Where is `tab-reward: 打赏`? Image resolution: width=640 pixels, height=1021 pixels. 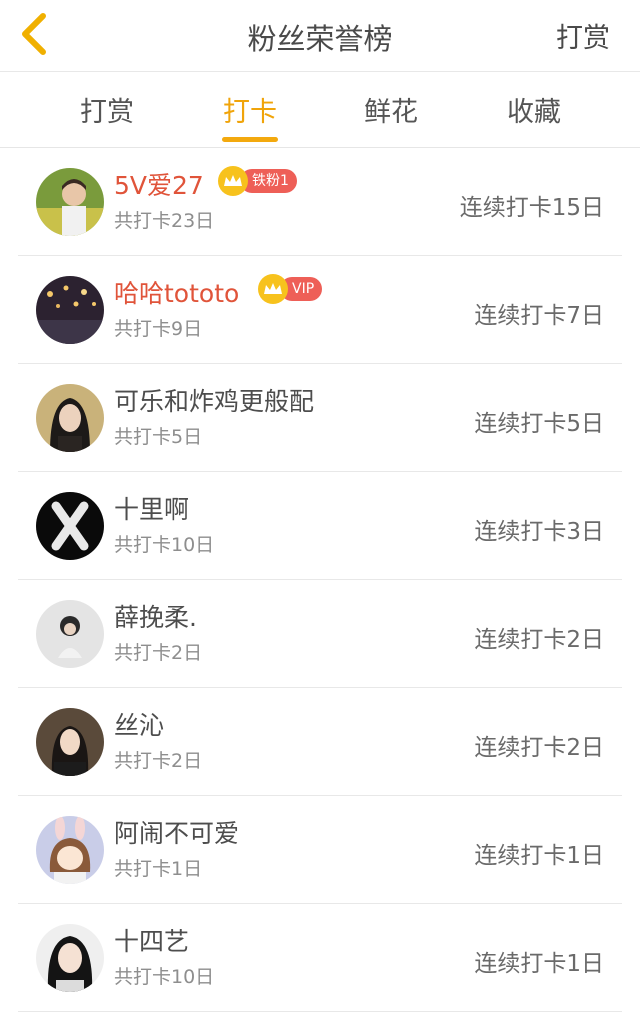
tab-reward: 打赏 is located at coordinates (107, 109).